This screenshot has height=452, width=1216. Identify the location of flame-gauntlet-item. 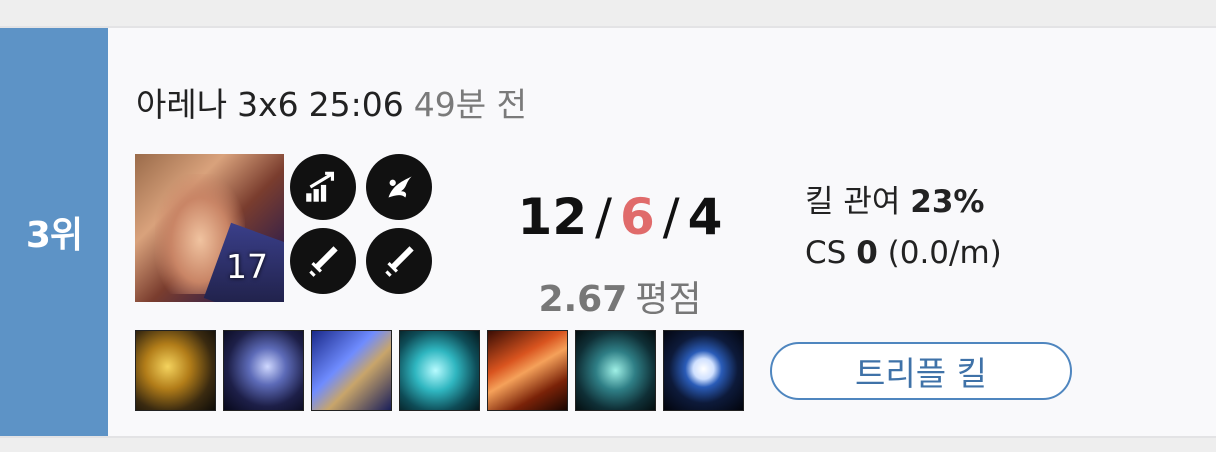
(527, 370).